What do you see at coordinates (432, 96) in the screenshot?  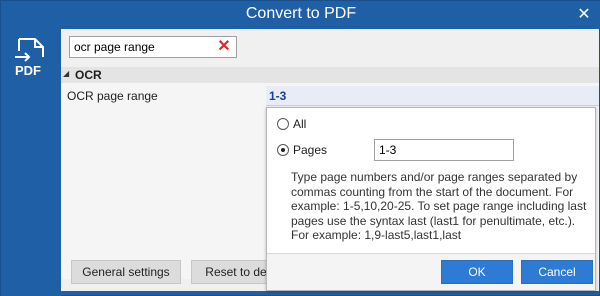 I see `property-value: 1-3` at bounding box center [432, 96].